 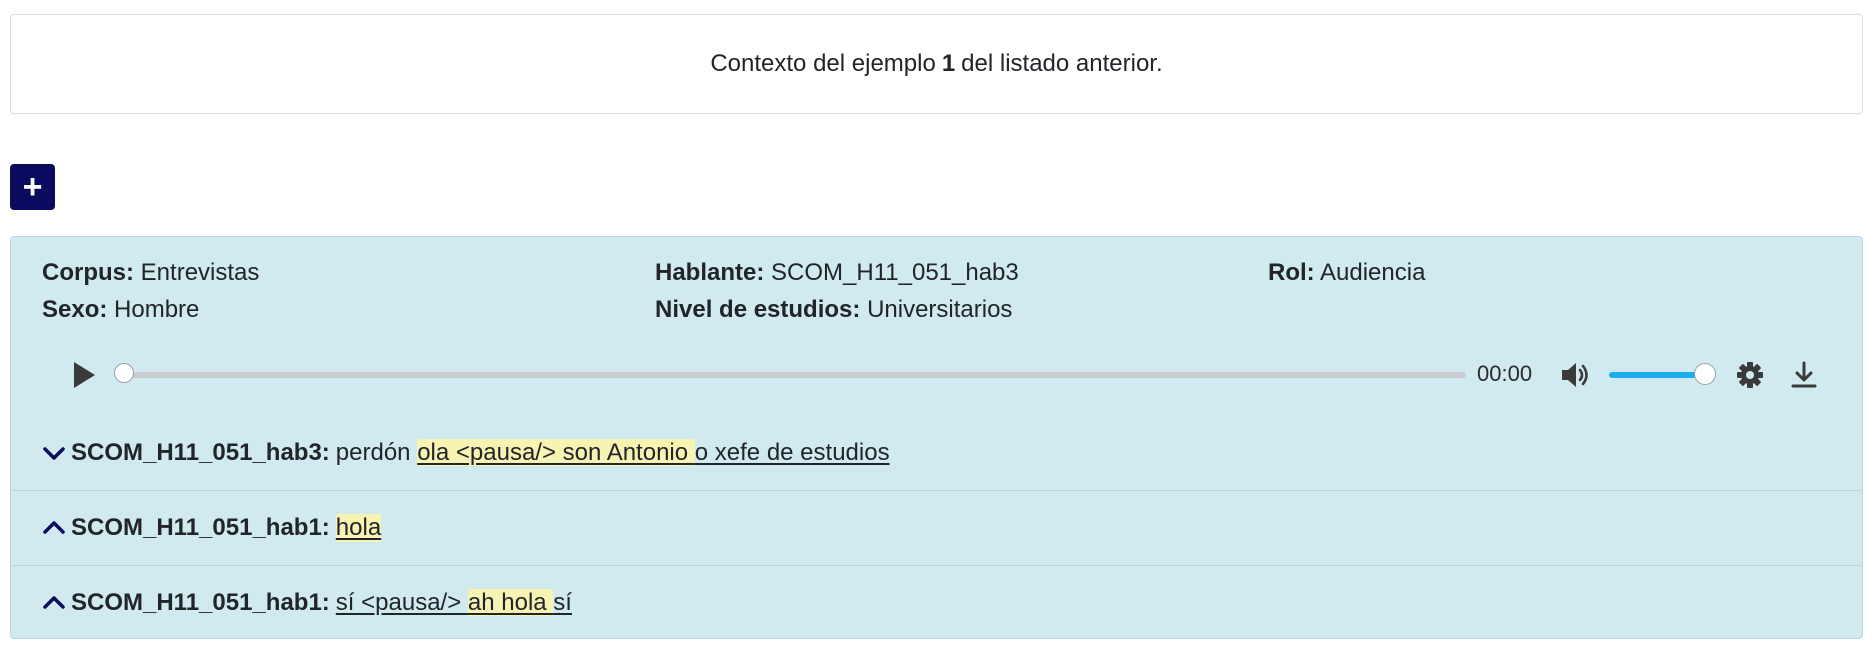 What do you see at coordinates (556, 452) in the screenshot?
I see `utterance-highlight: ola <pausa/> son Antonio` at bounding box center [556, 452].